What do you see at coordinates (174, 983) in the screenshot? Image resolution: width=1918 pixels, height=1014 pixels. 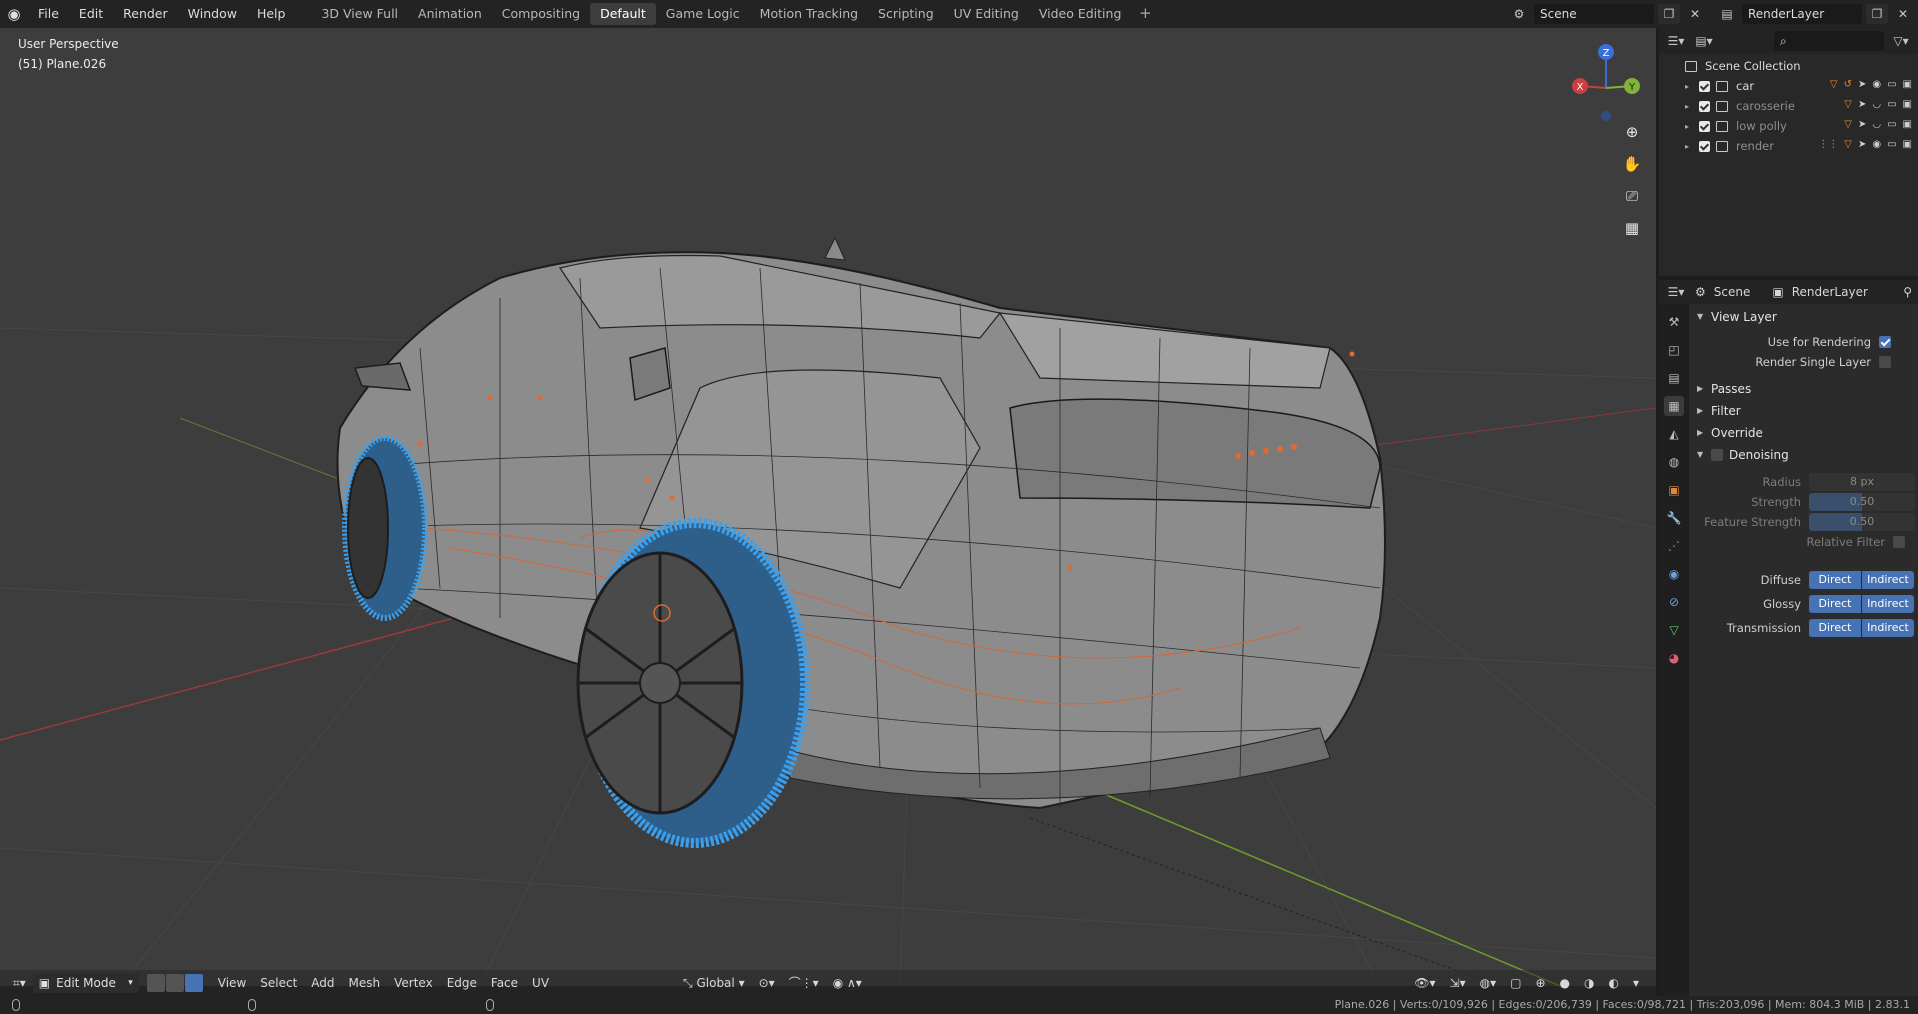 I see `edge-select-icon` at bounding box center [174, 983].